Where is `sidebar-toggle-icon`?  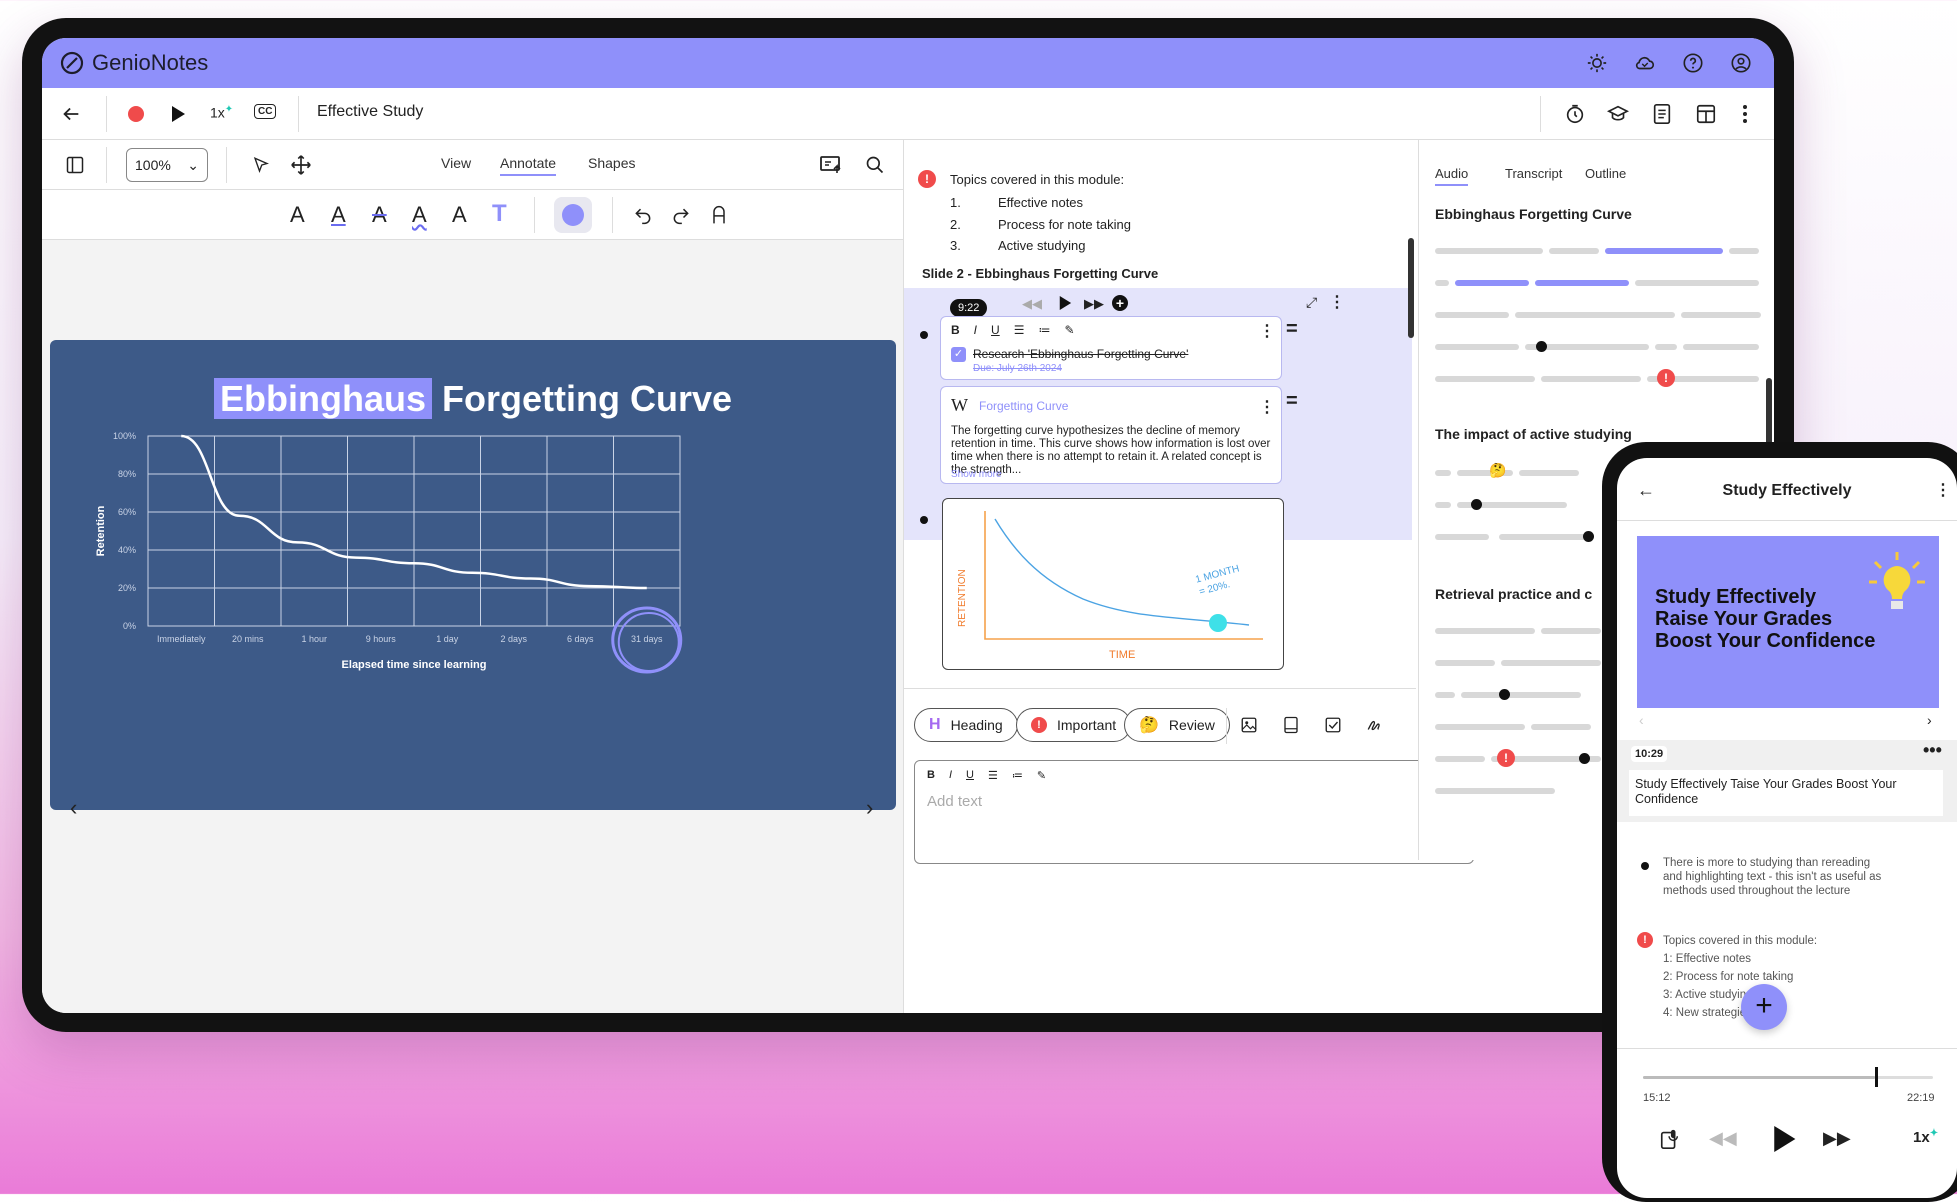 sidebar-toggle-icon is located at coordinates (75, 165).